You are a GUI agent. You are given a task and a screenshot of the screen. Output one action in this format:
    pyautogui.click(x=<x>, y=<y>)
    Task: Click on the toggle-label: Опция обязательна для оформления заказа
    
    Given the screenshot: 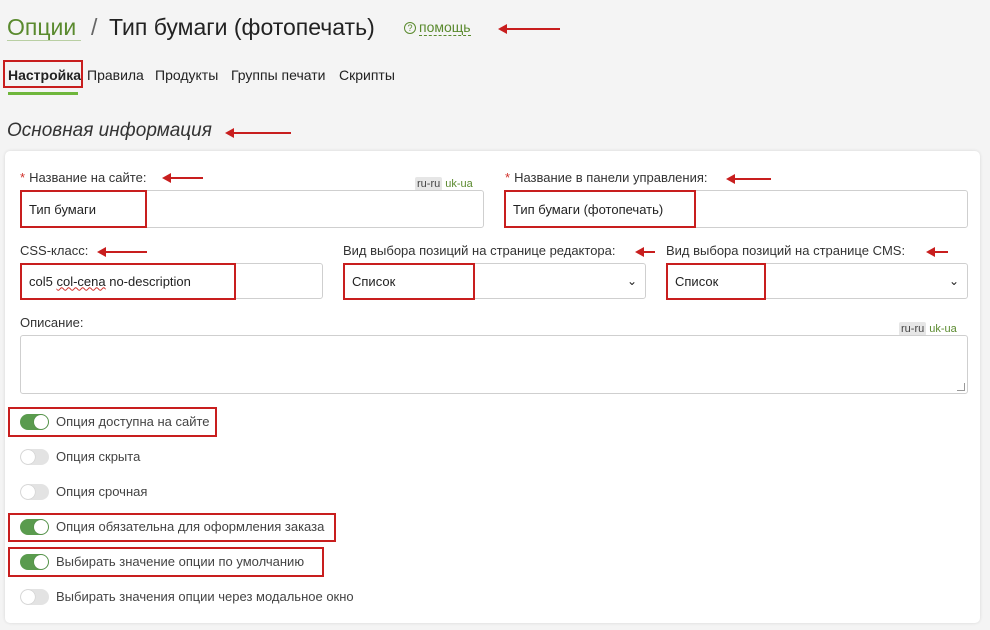 What is the action you would take?
    pyautogui.click(x=190, y=526)
    